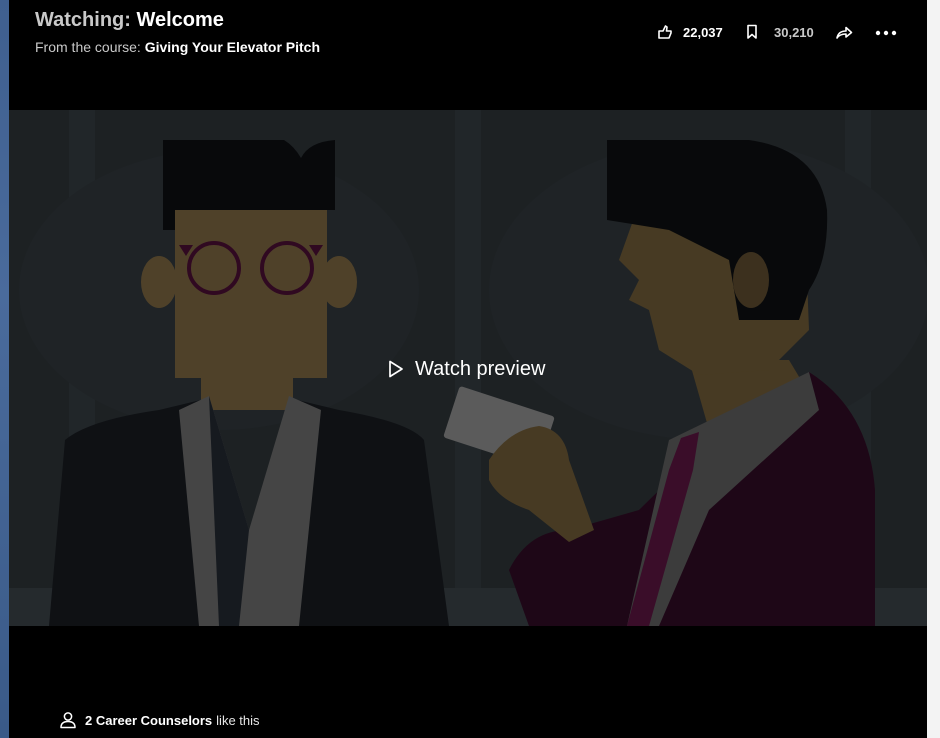  I want to click on share-button, so click(844, 32).